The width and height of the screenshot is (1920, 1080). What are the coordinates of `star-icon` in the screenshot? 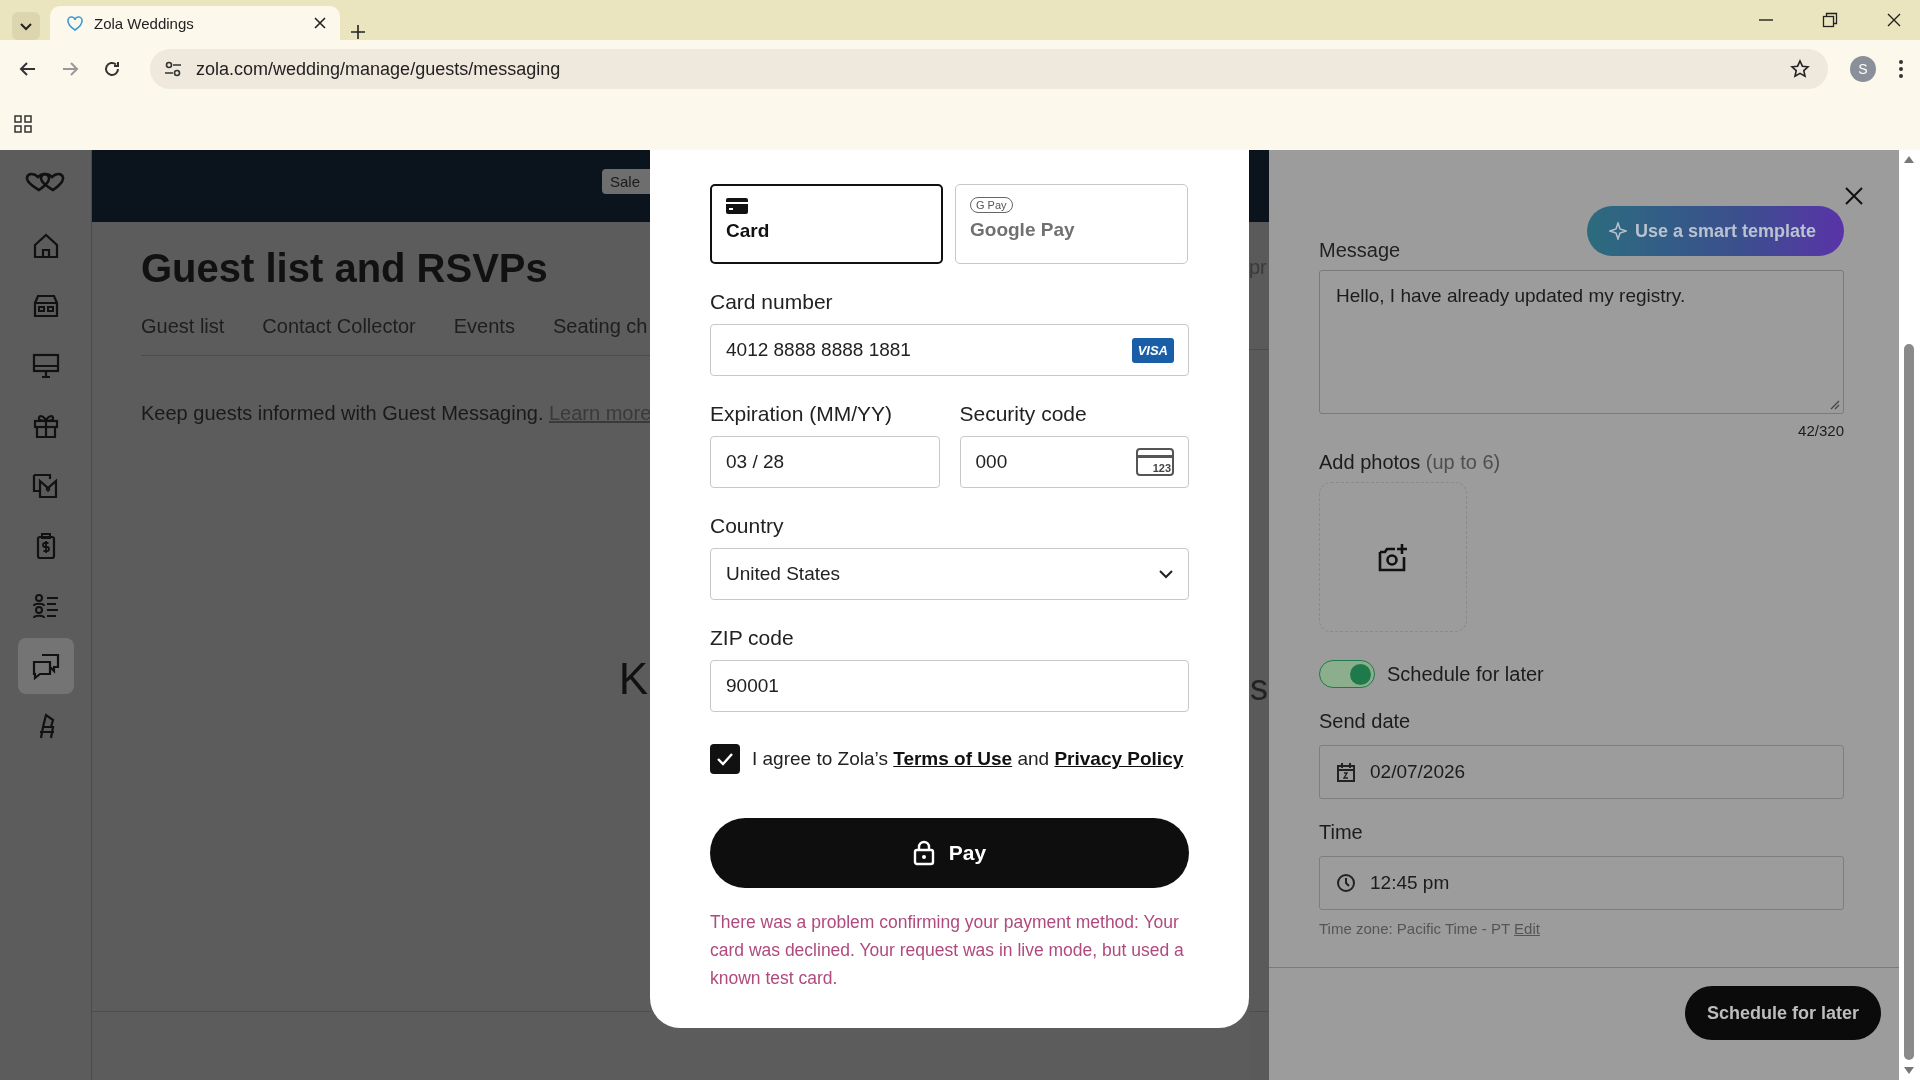 It's located at (1800, 69).